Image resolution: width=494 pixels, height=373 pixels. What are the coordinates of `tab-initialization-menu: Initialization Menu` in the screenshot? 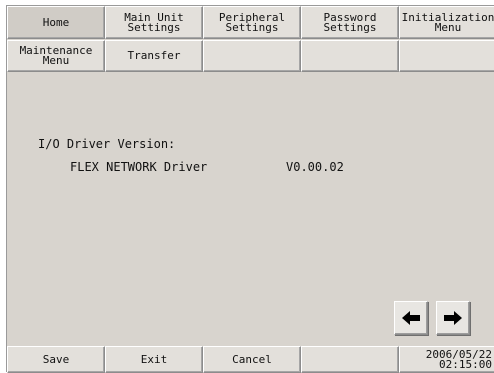 It's located at (446, 22).